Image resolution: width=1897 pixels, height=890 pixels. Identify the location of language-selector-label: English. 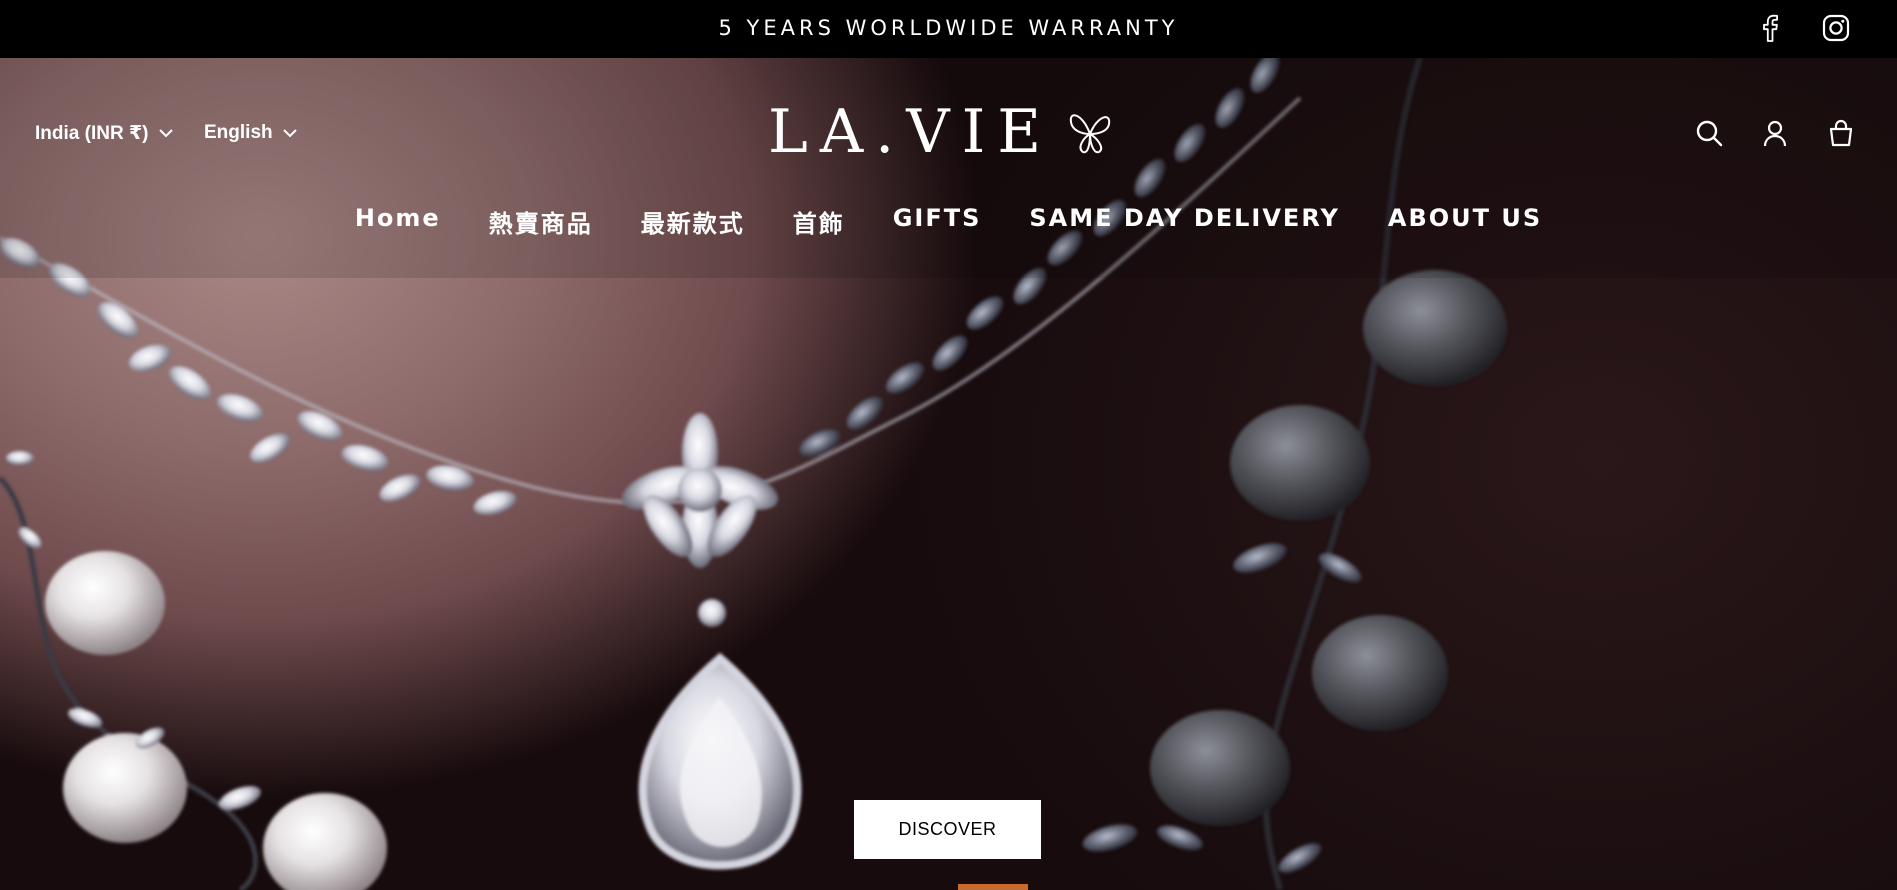
(238, 132).